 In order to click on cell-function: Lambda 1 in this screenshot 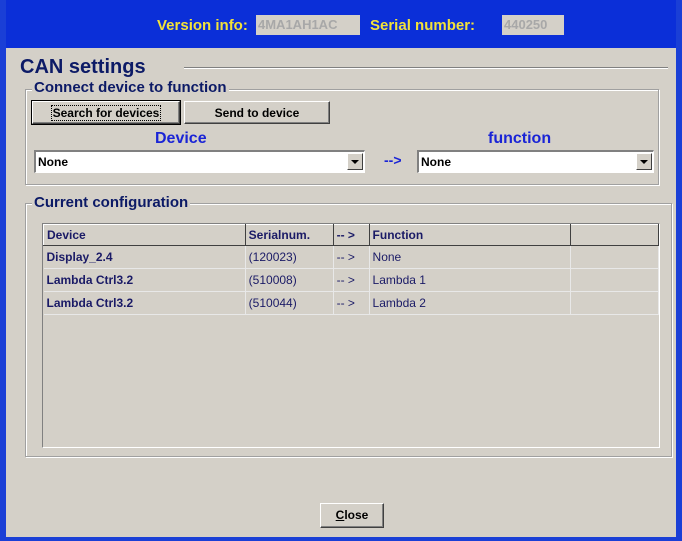, I will do `click(470, 280)`.